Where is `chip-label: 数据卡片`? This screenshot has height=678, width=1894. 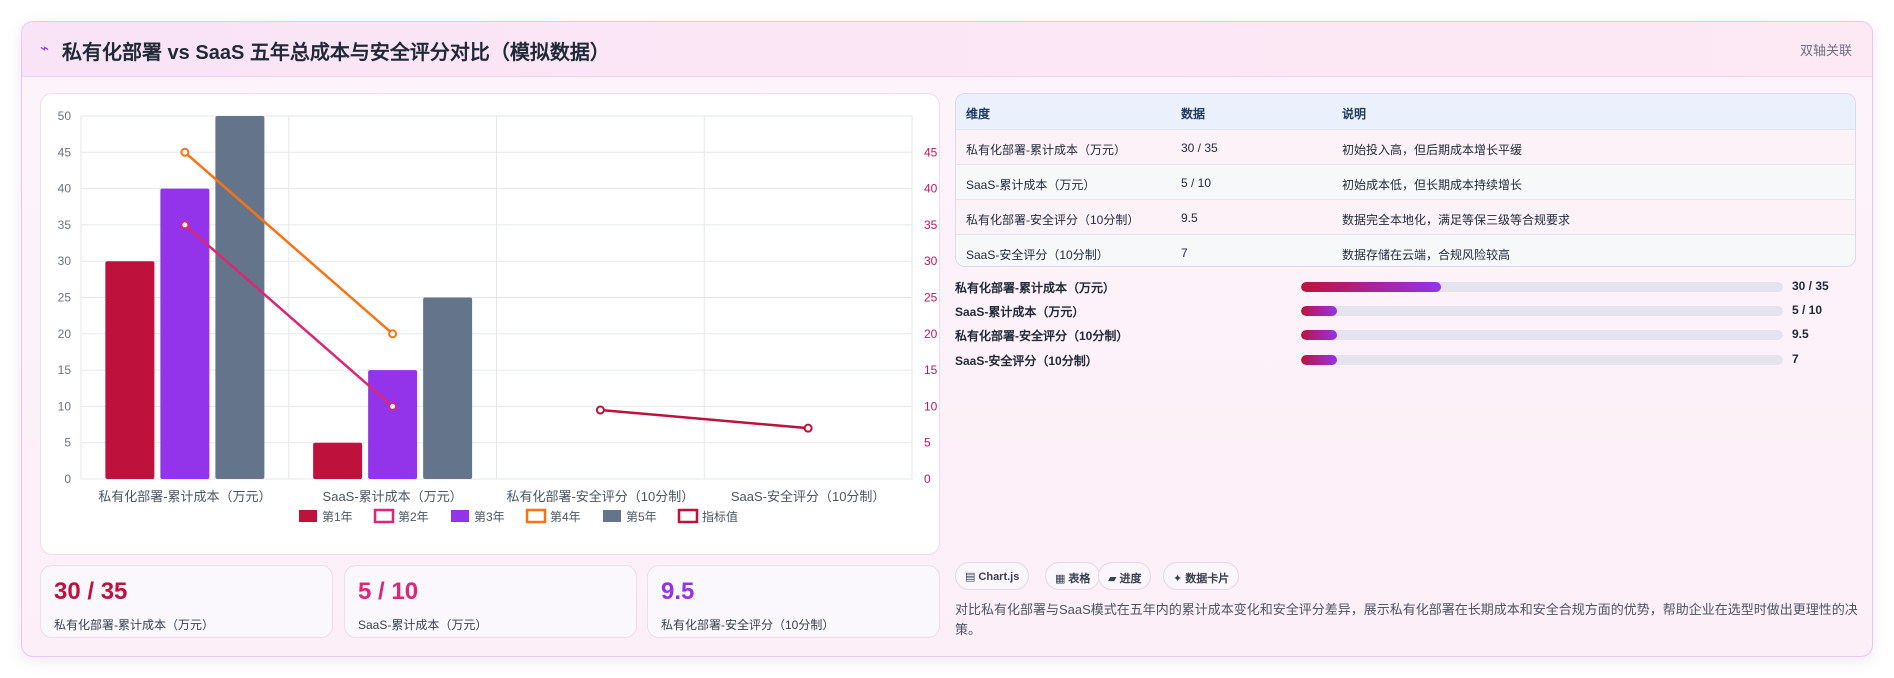
chip-label: 数据卡片 is located at coordinates (1207, 579).